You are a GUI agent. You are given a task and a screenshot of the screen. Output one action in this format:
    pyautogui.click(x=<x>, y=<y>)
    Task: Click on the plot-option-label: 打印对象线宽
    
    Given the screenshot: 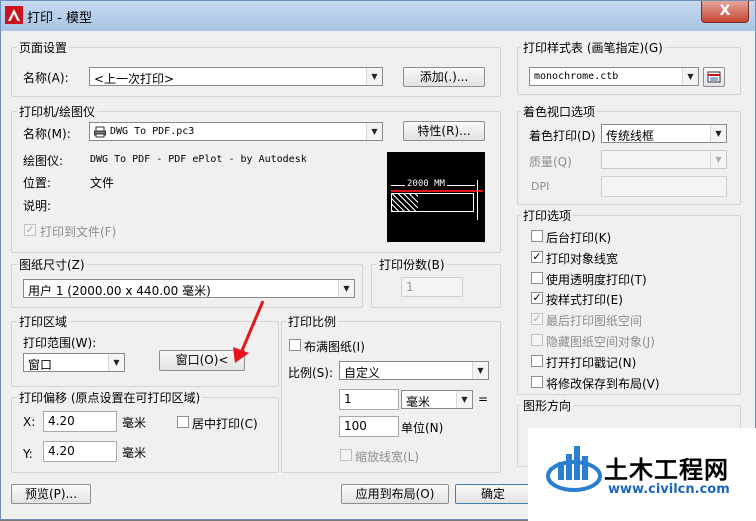 What is the action you would take?
    pyautogui.click(x=582, y=258)
    